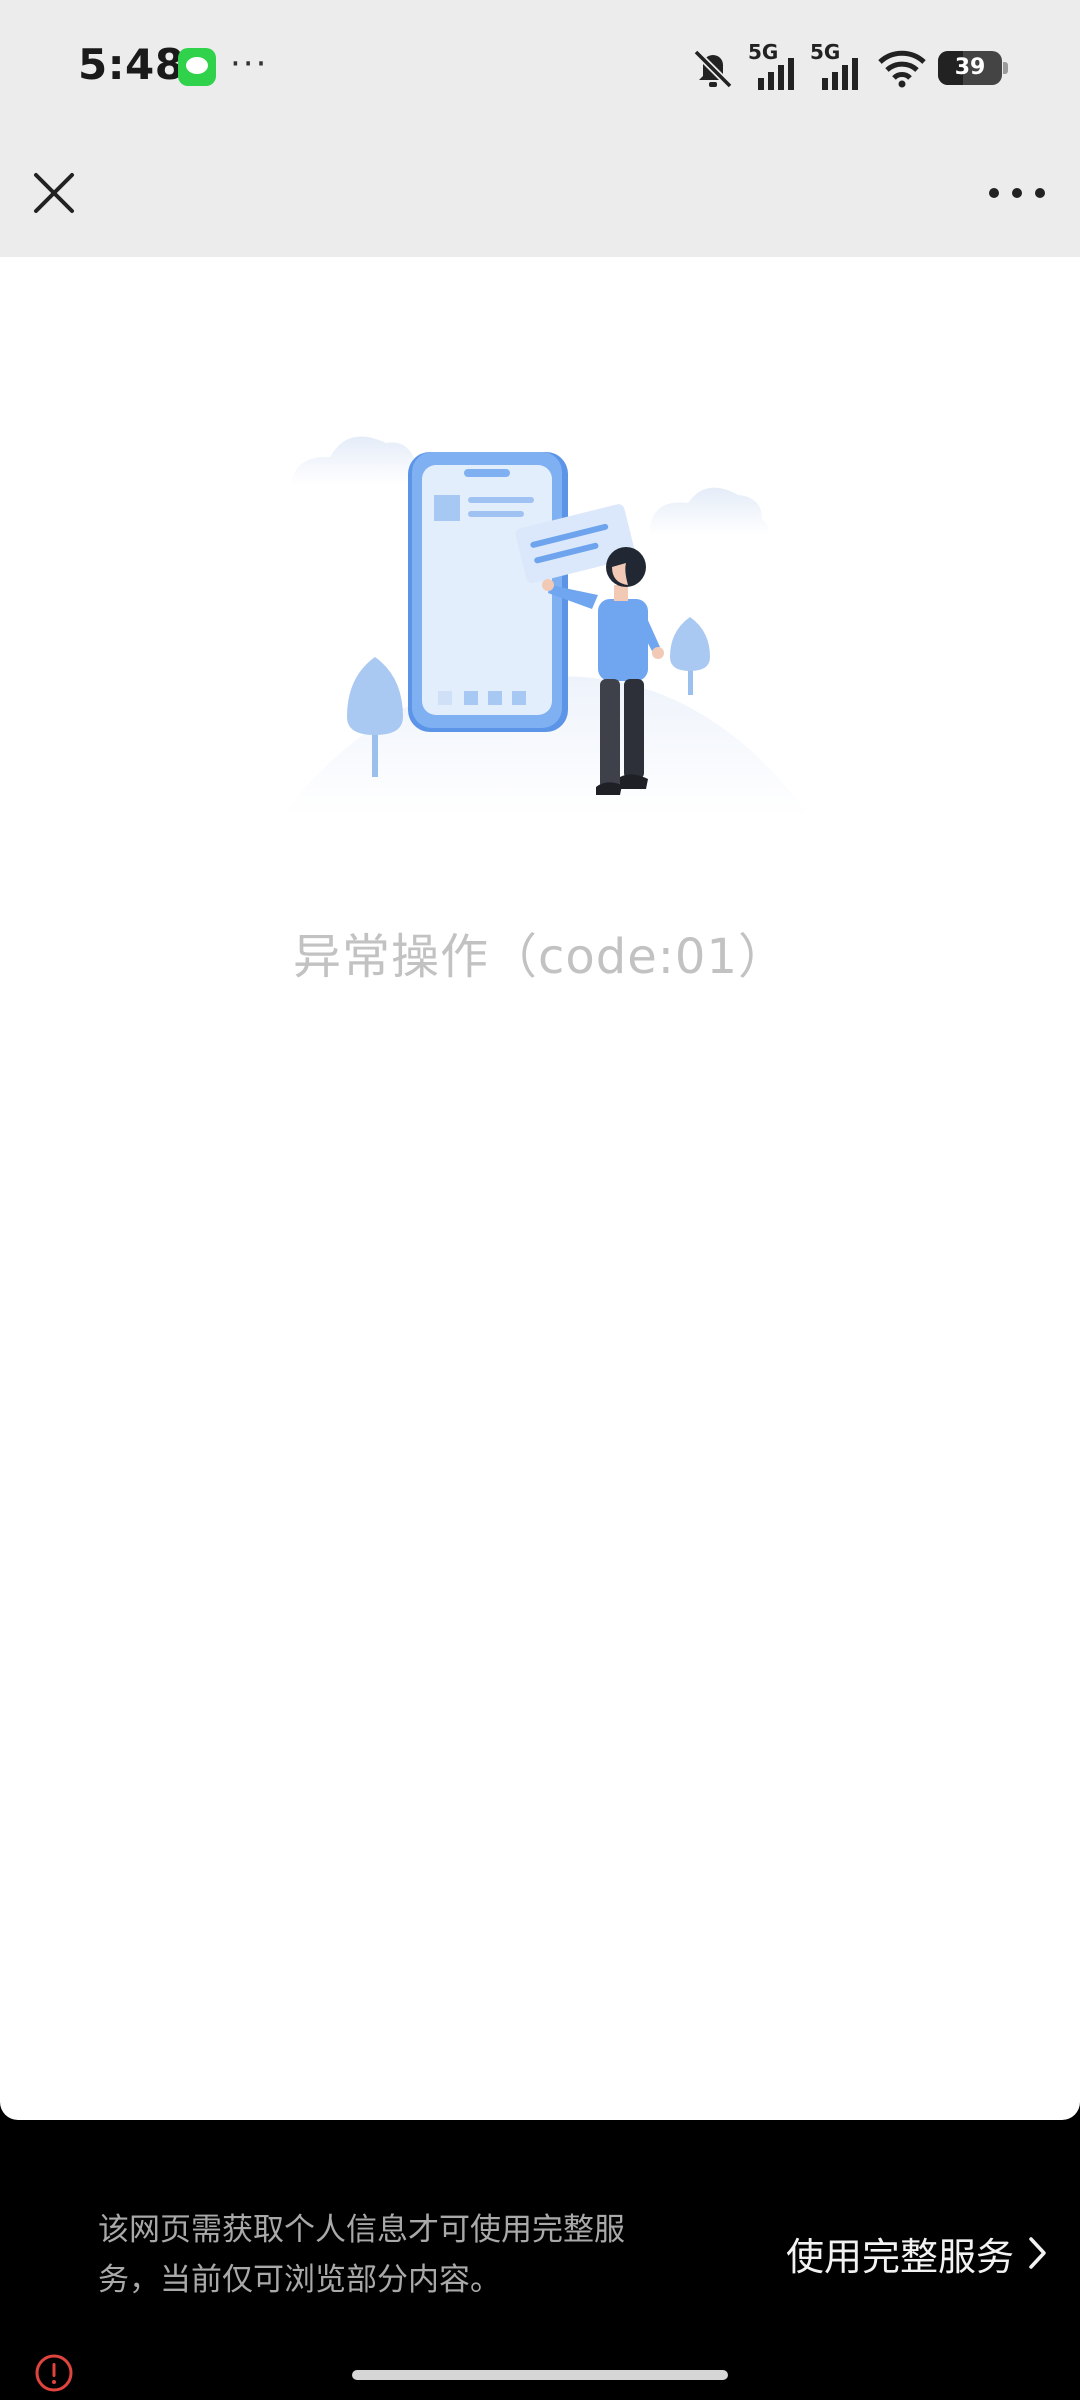 The width and height of the screenshot is (1080, 2400). I want to click on status-time: 5:48, so click(131, 64).